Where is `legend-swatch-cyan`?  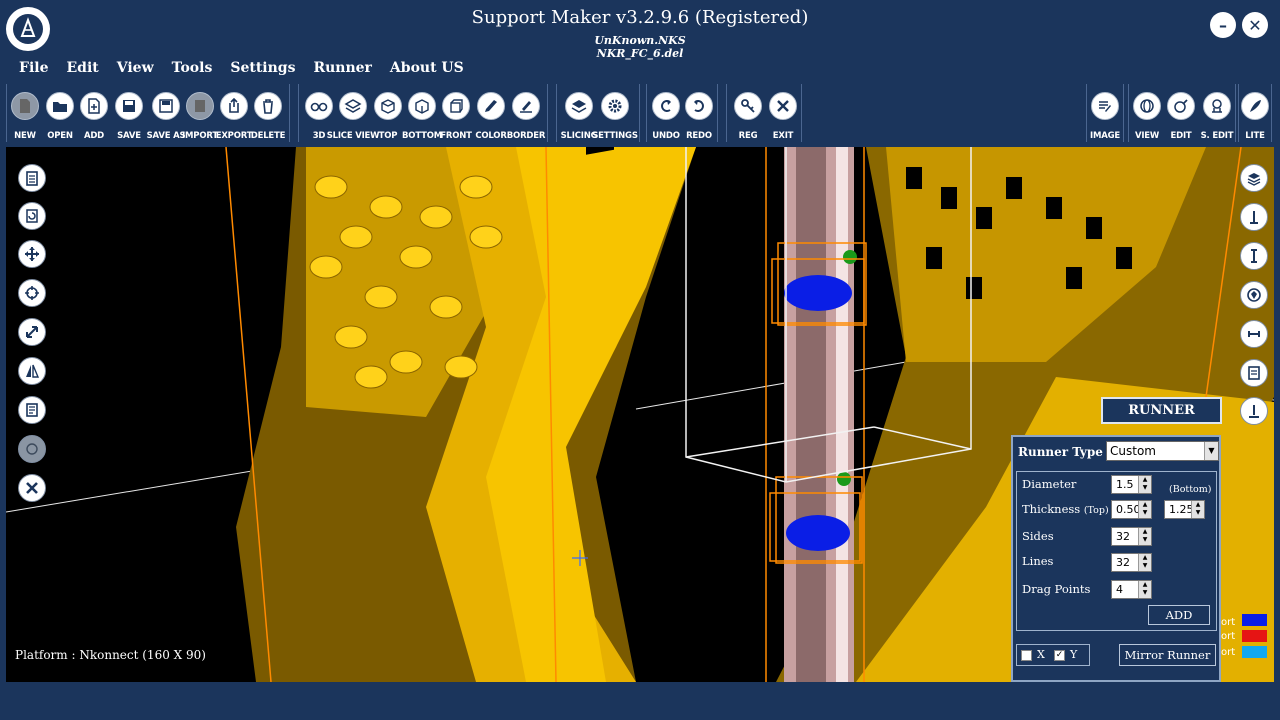
legend-swatch-cyan is located at coordinates (1254, 652).